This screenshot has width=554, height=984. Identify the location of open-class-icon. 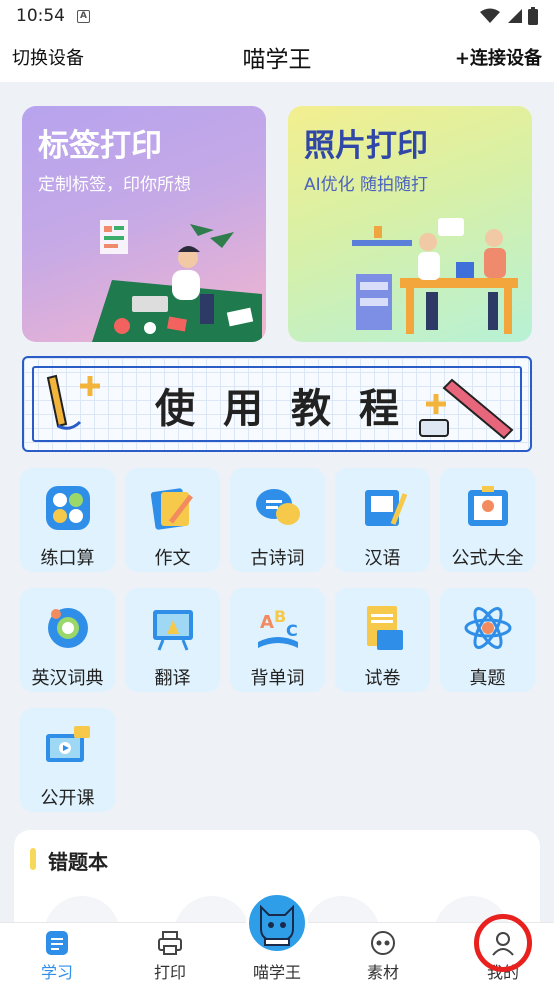
(67, 744).